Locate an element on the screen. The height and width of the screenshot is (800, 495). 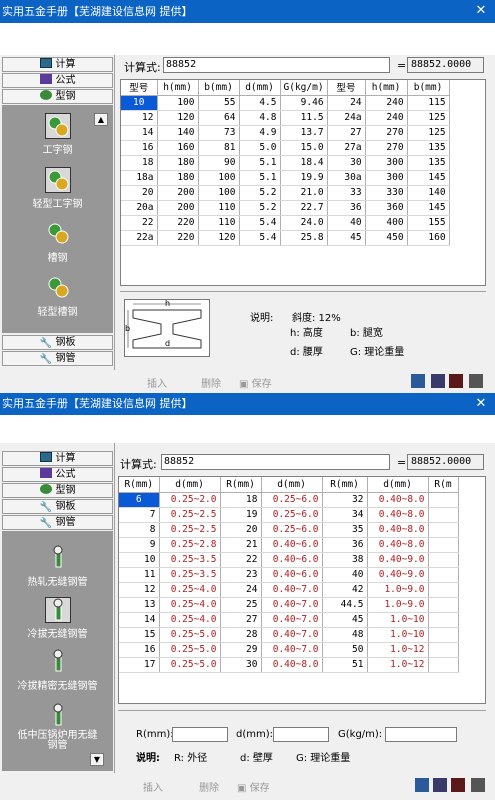
table-cell: 40 is located at coordinates (345, 575).